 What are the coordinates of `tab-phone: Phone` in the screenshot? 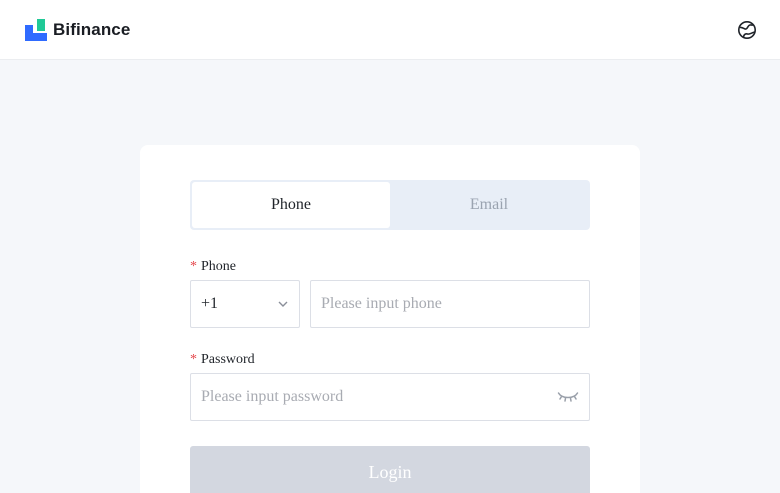 It's located at (291, 205).